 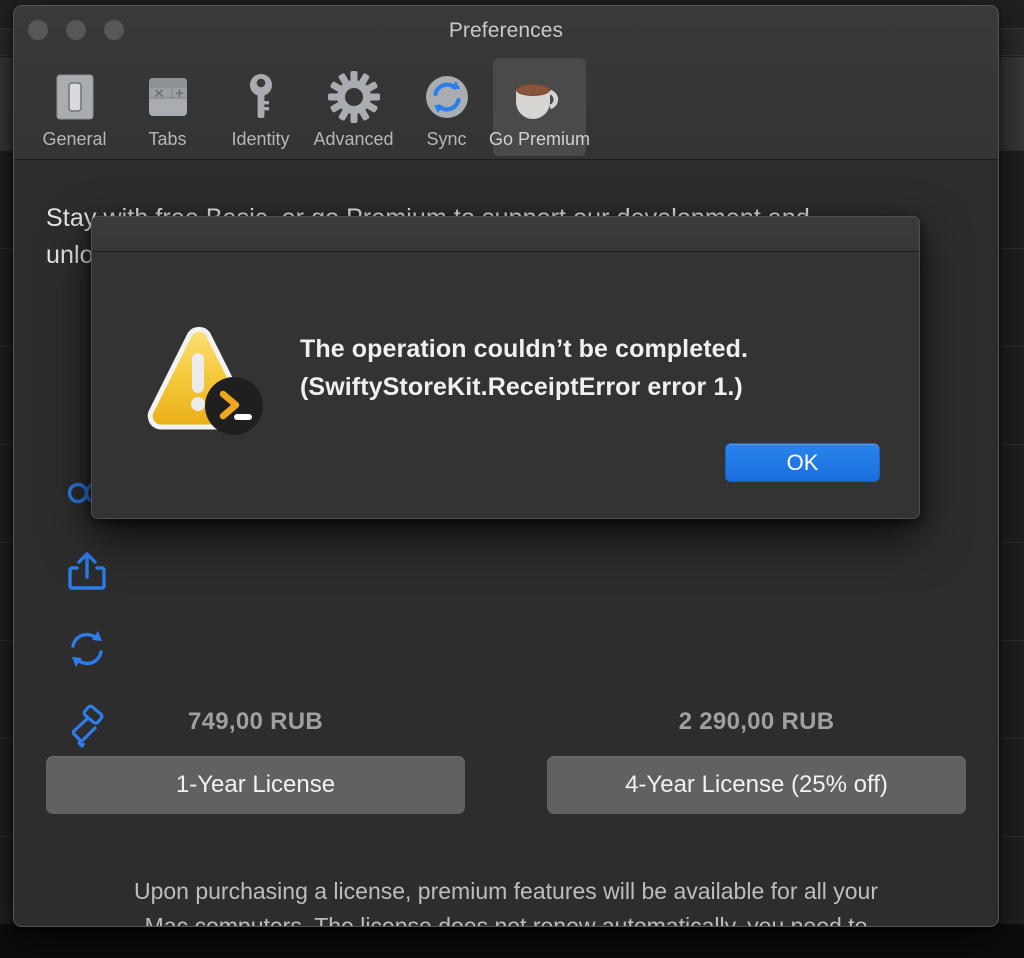 I want to click on window-titlebar: Preferences, so click(x=506, y=30).